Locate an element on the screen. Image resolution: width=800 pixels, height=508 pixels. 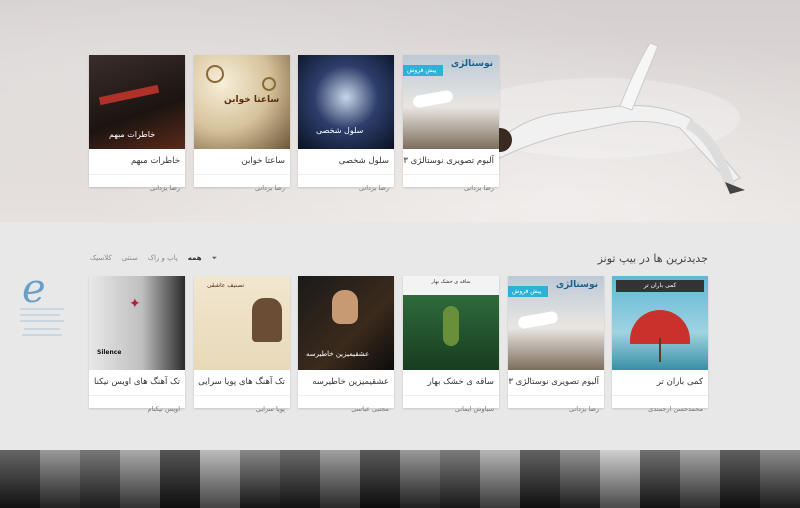
enamad-trust-badge: e is located at coordinates (42, 303).